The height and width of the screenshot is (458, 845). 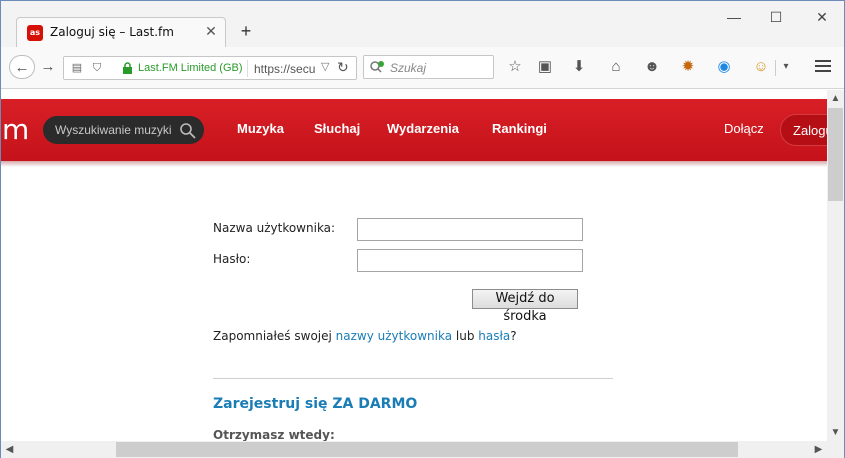 I want to click on scrollbar-corner, so click(x=835, y=449).